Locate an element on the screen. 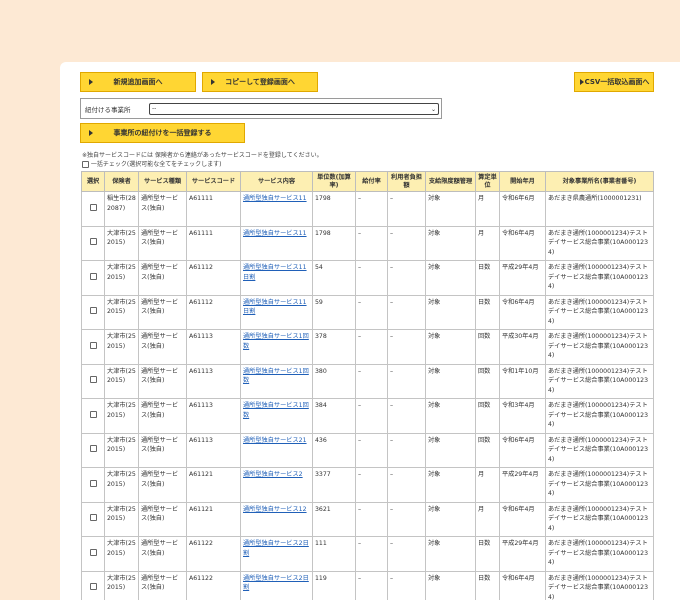  office-select-row: 紐付ける事業所 -- ⌄ is located at coordinates (261, 108).